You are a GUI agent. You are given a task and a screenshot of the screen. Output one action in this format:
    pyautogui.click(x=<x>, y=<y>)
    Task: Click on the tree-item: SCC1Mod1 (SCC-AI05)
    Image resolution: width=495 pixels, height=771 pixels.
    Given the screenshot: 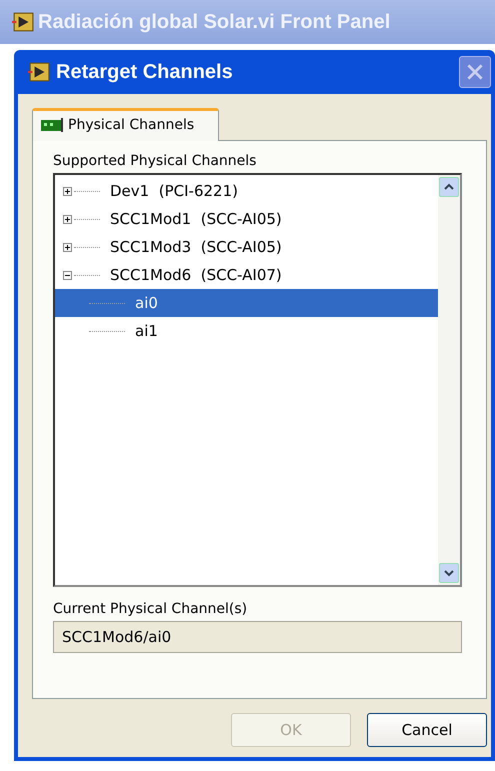 What is the action you would take?
    pyautogui.click(x=246, y=219)
    